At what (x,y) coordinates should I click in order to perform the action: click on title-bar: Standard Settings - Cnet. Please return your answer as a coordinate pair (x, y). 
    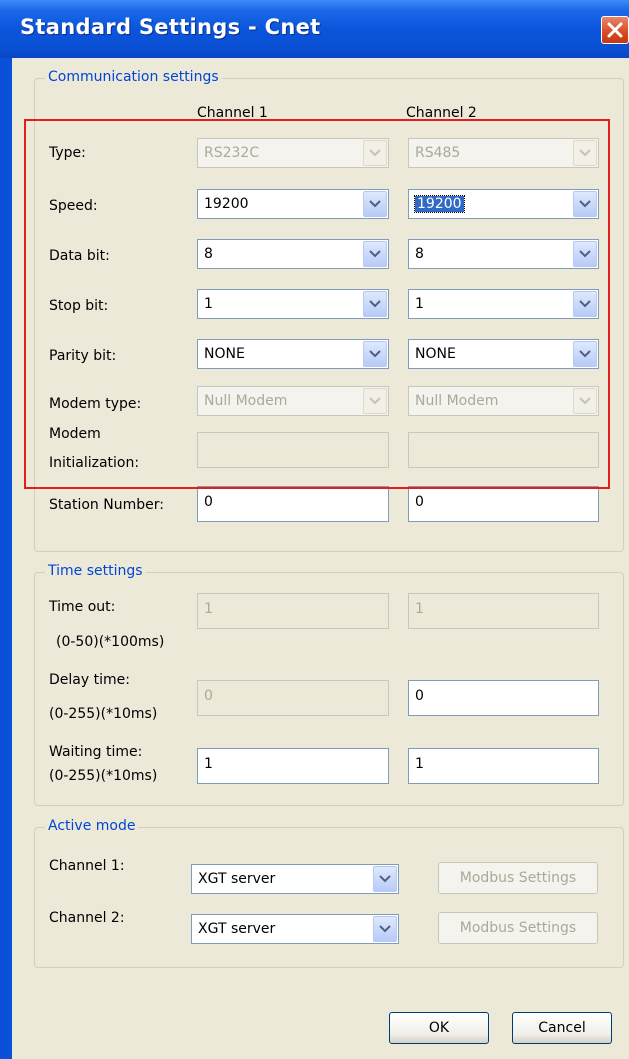
    Looking at the image, I should click on (314, 29).